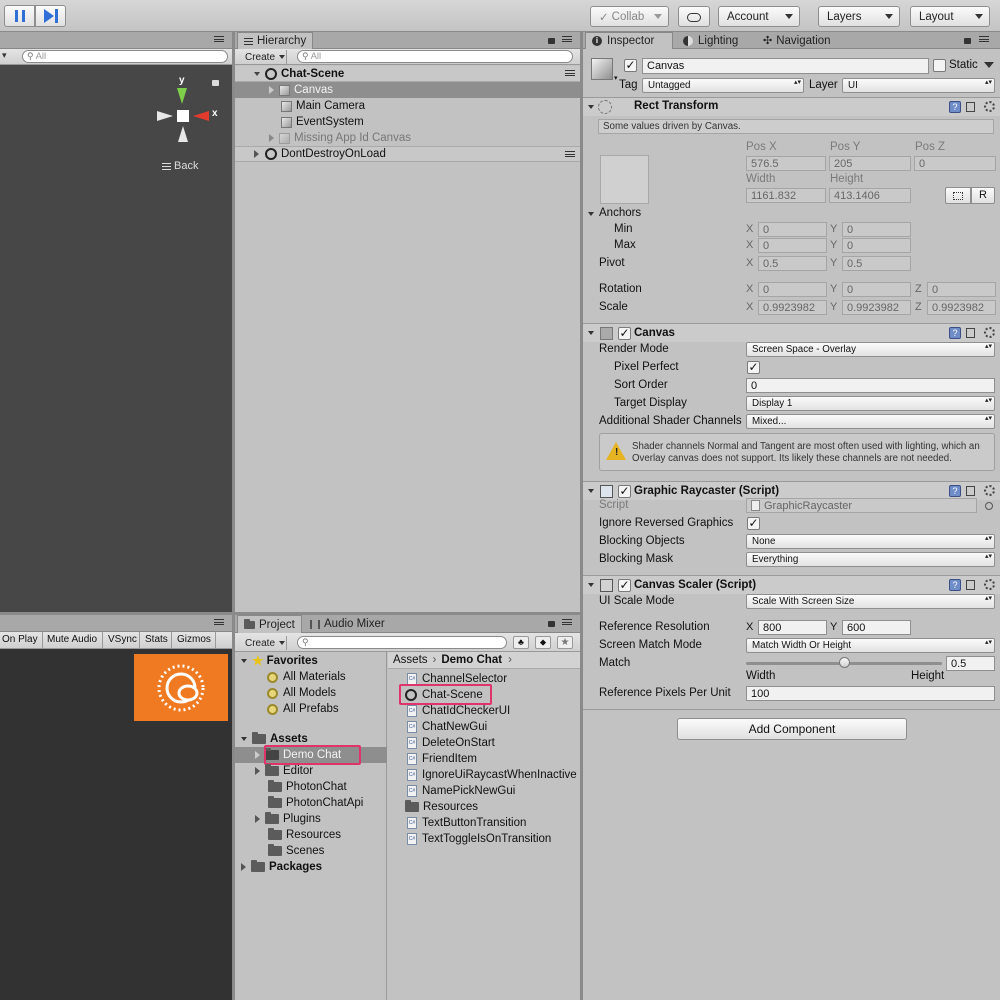  Describe the element at coordinates (182, 96) in the screenshot. I see `gizmo-y-cone` at that location.